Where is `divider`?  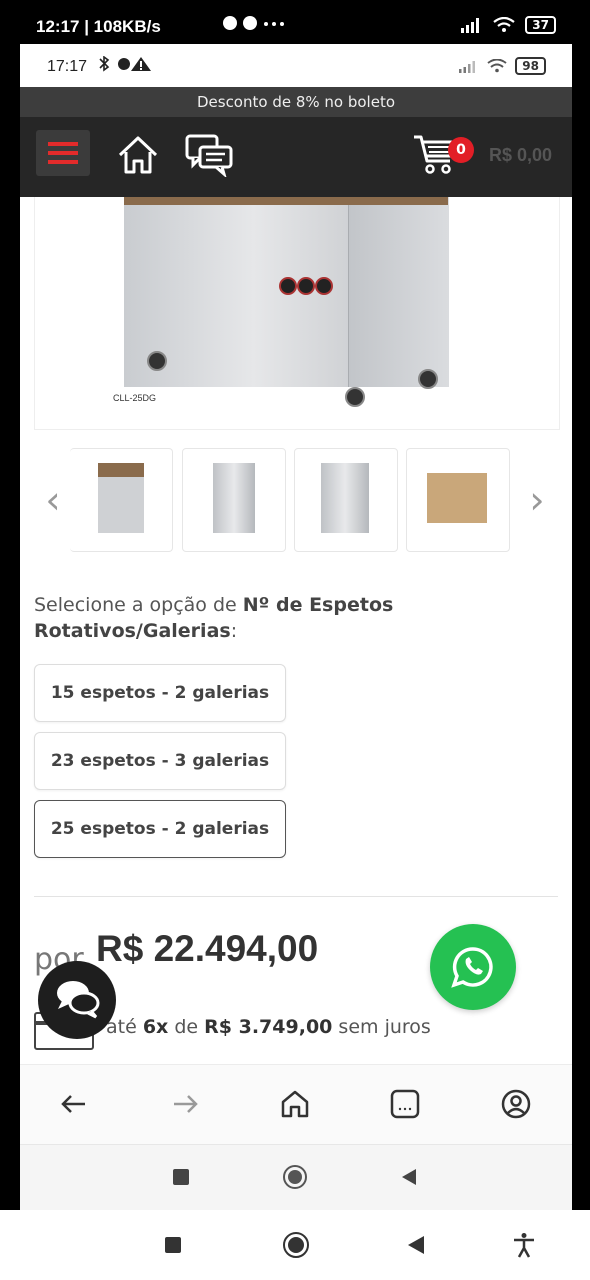
divider is located at coordinates (296, 896).